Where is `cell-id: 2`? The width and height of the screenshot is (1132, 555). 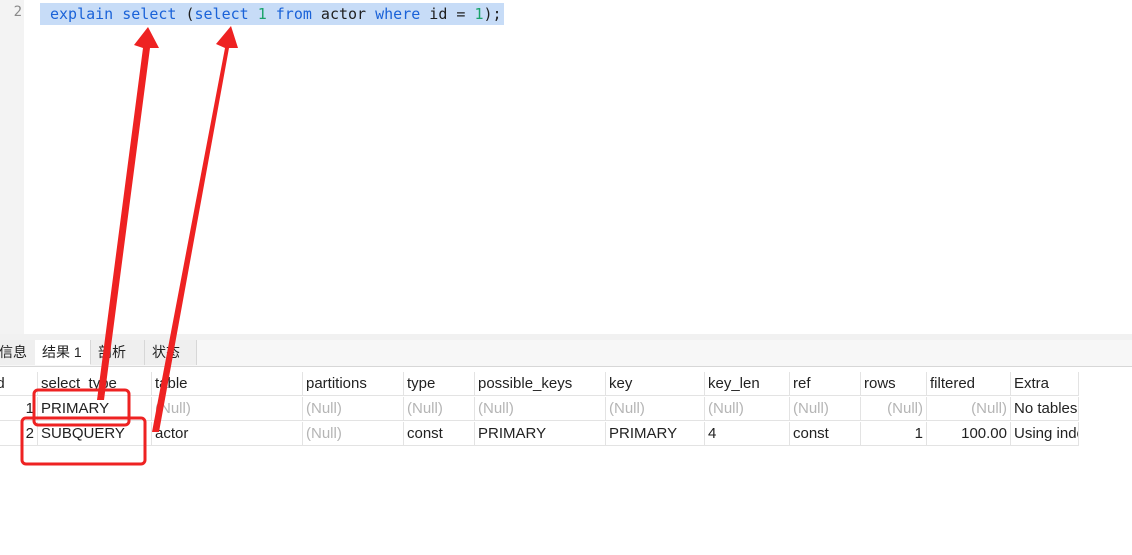
cell-id: 2 is located at coordinates (19, 434).